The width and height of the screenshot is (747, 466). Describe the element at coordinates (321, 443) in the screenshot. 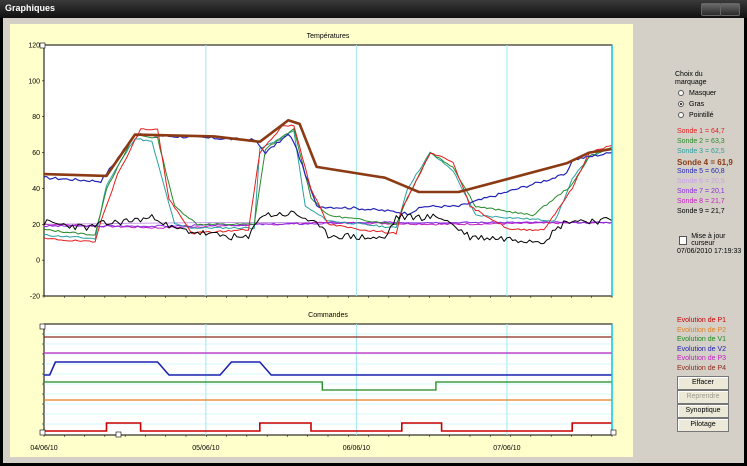

I see `commands-x-axis: 04/06/10 05/06/10 06/06/10 07/06/10` at that location.